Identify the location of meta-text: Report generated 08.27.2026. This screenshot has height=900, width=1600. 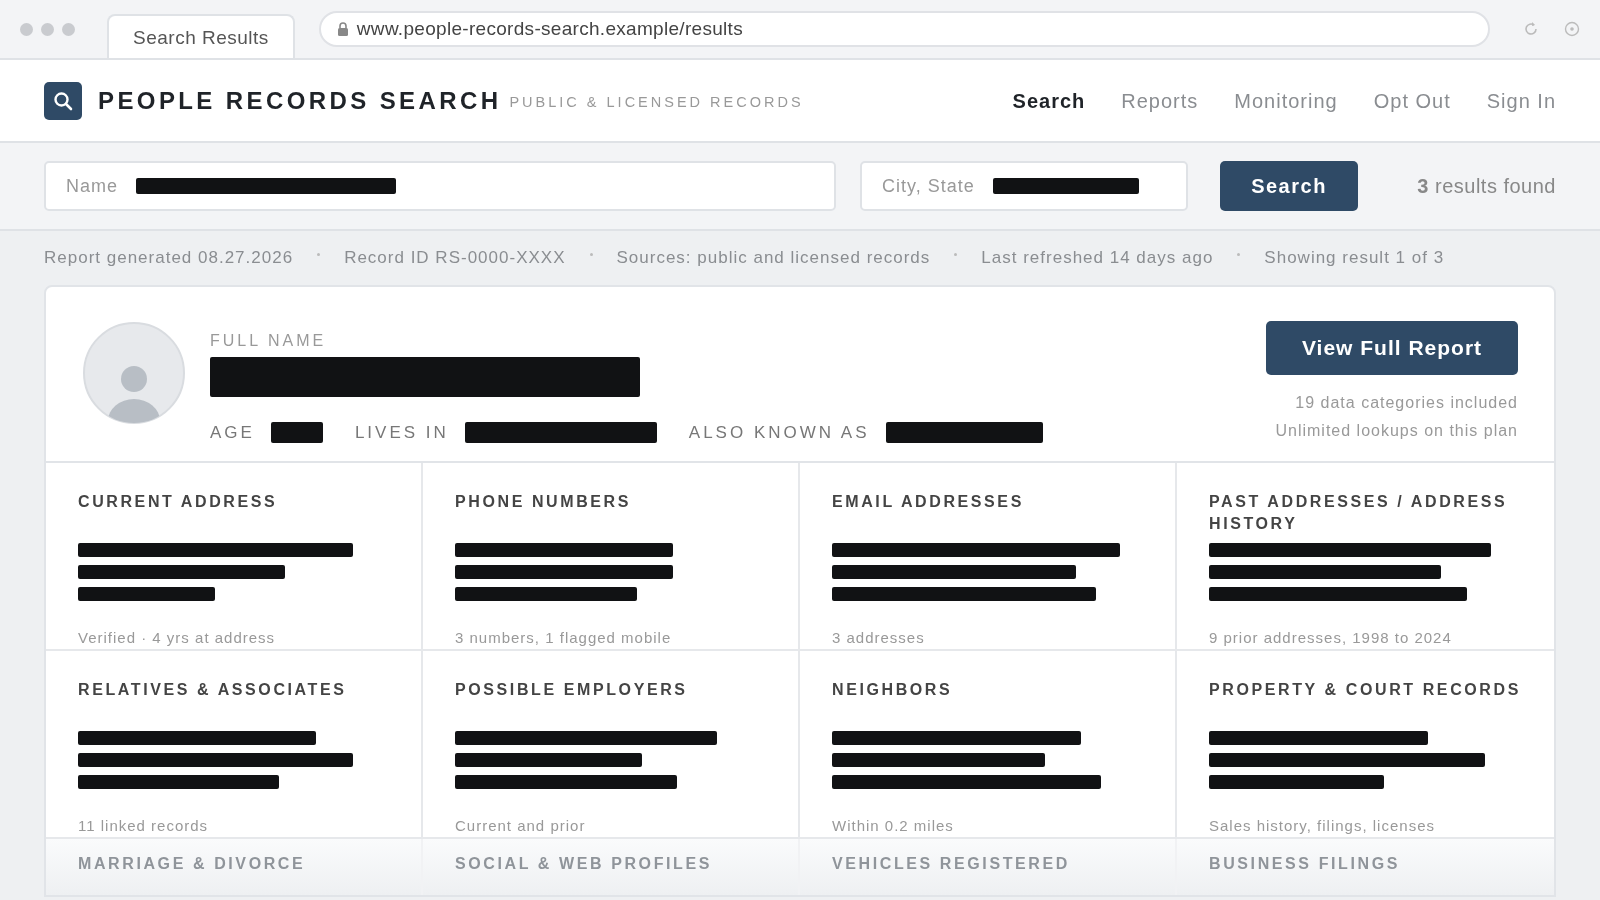
(169, 258).